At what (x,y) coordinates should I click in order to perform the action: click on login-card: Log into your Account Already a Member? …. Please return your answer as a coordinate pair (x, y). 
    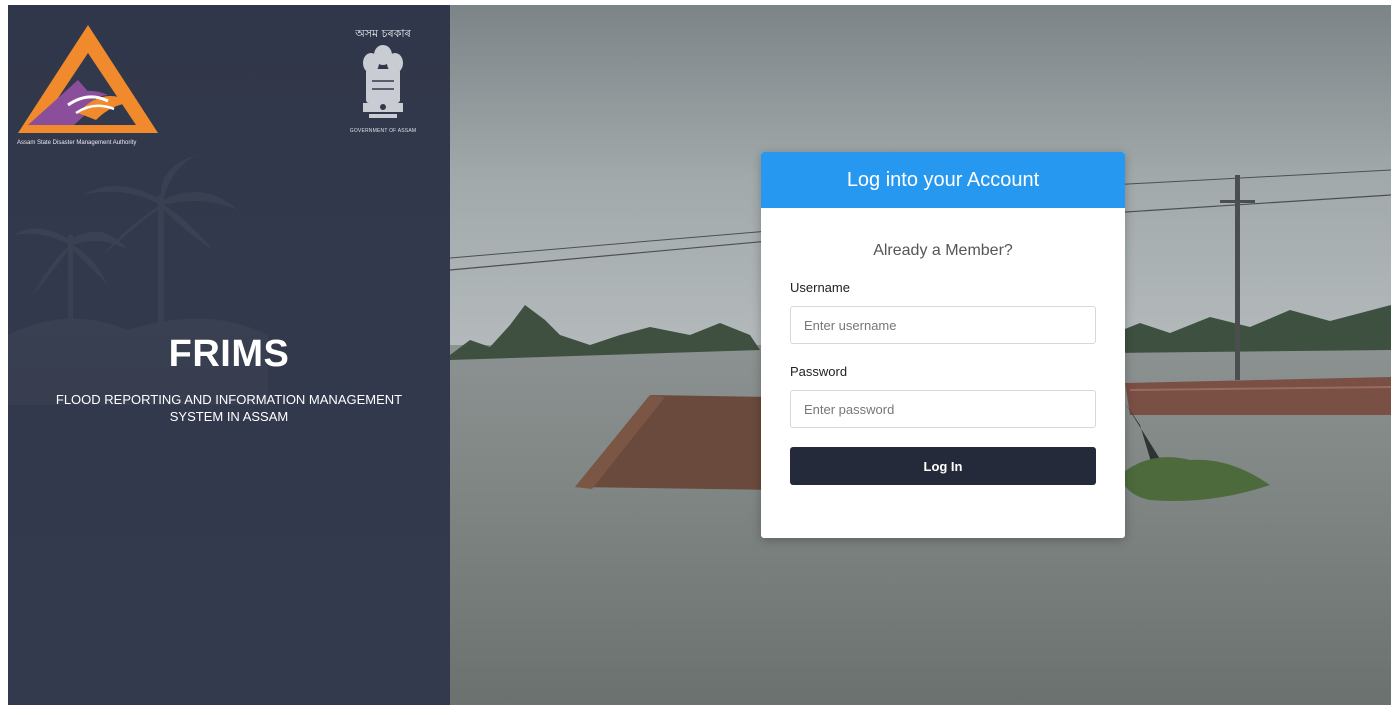
    Looking at the image, I should click on (943, 345).